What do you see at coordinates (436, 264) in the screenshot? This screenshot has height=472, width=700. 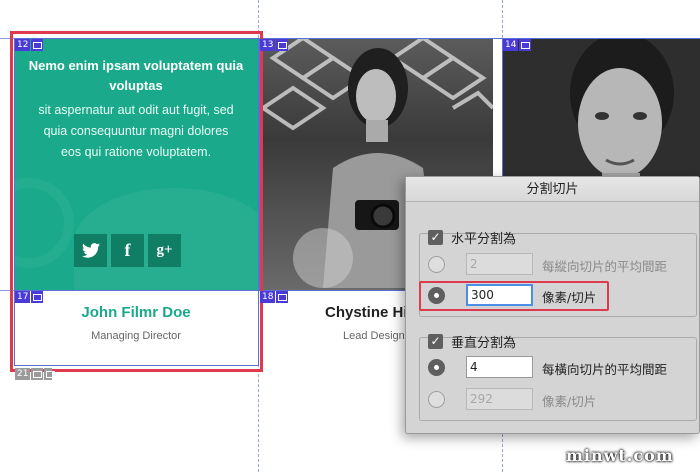 I see `radio-horizontal-count` at bounding box center [436, 264].